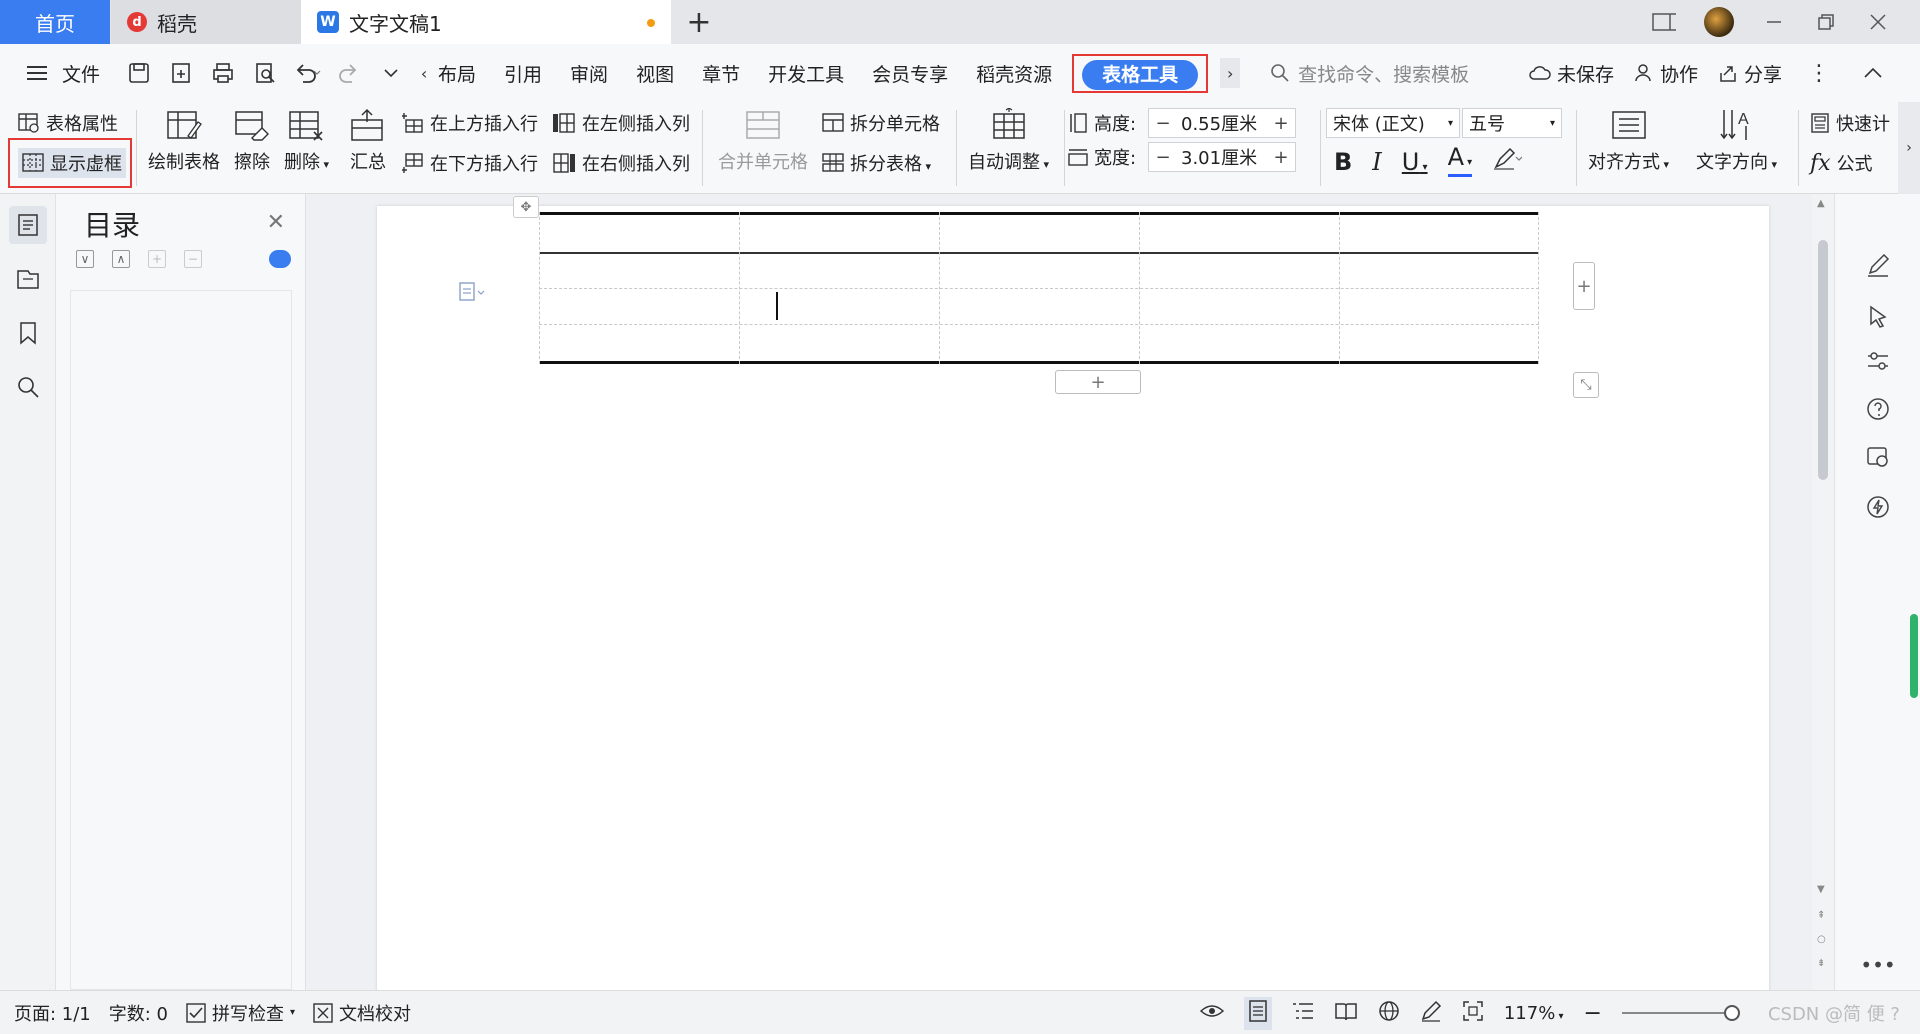 The image size is (1920, 1034). What do you see at coordinates (523, 73) in the screenshot?
I see `tab-references: 引用` at bounding box center [523, 73].